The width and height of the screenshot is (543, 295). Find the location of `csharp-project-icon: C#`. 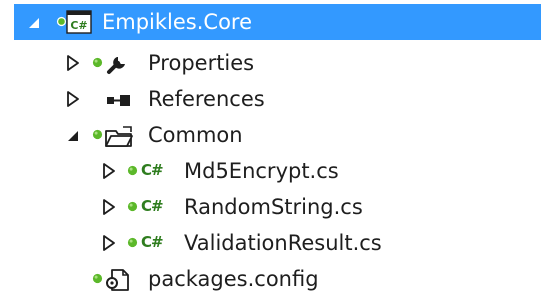

csharp-project-icon: C# is located at coordinates (79, 22).